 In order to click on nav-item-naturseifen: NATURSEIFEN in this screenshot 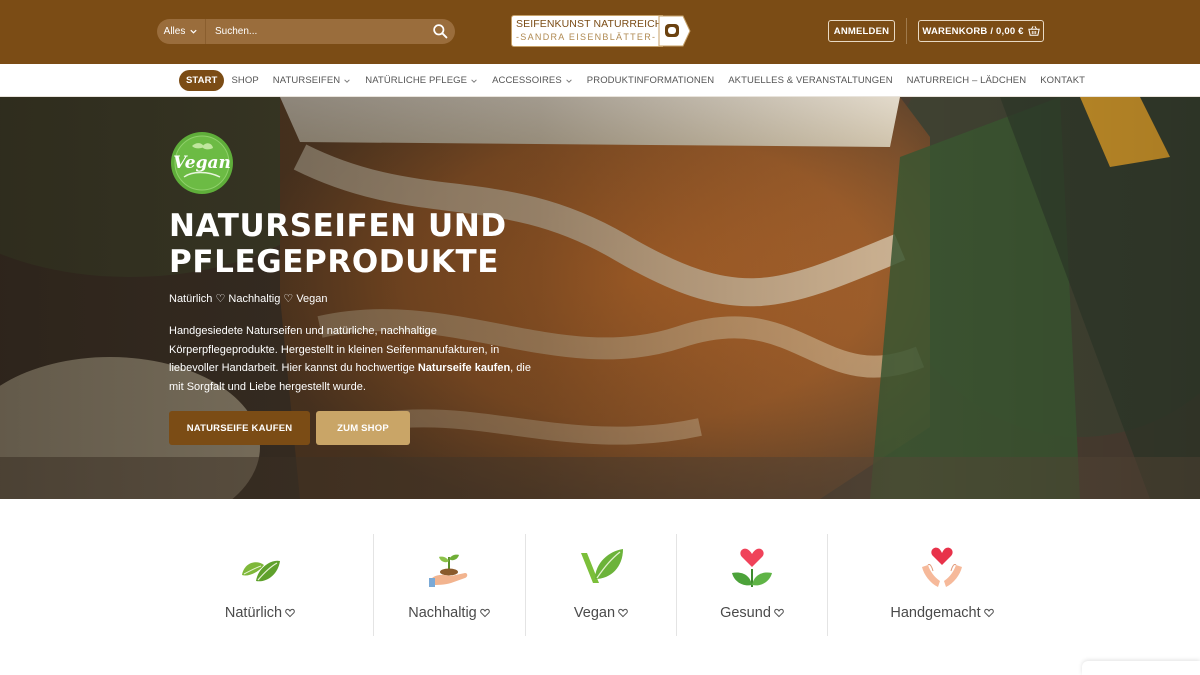, I will do `click(312, 80)`.